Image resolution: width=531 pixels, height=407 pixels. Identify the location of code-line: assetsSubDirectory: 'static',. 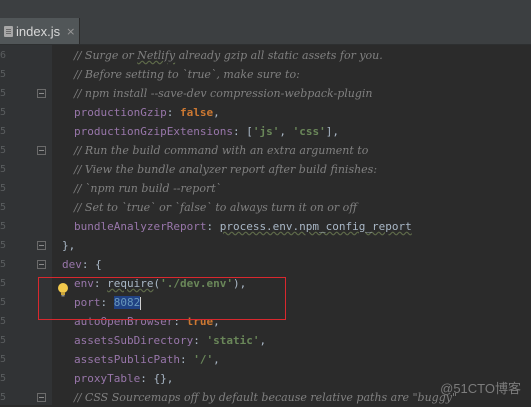
(170, 340).